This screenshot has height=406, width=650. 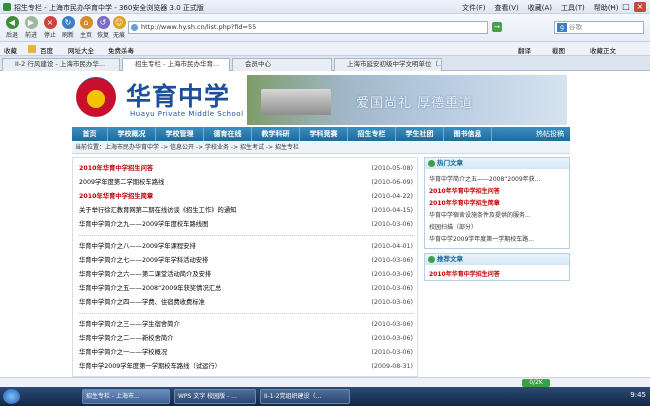 I want to click on forward-button: ▶ 前进, so click(x=31, y=28).